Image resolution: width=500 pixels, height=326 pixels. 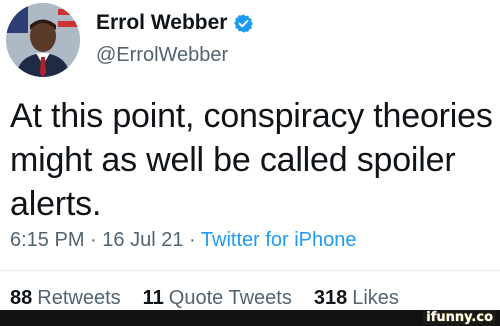 I want to click on retweets-label: Retweets, so click(x=79, y=298).